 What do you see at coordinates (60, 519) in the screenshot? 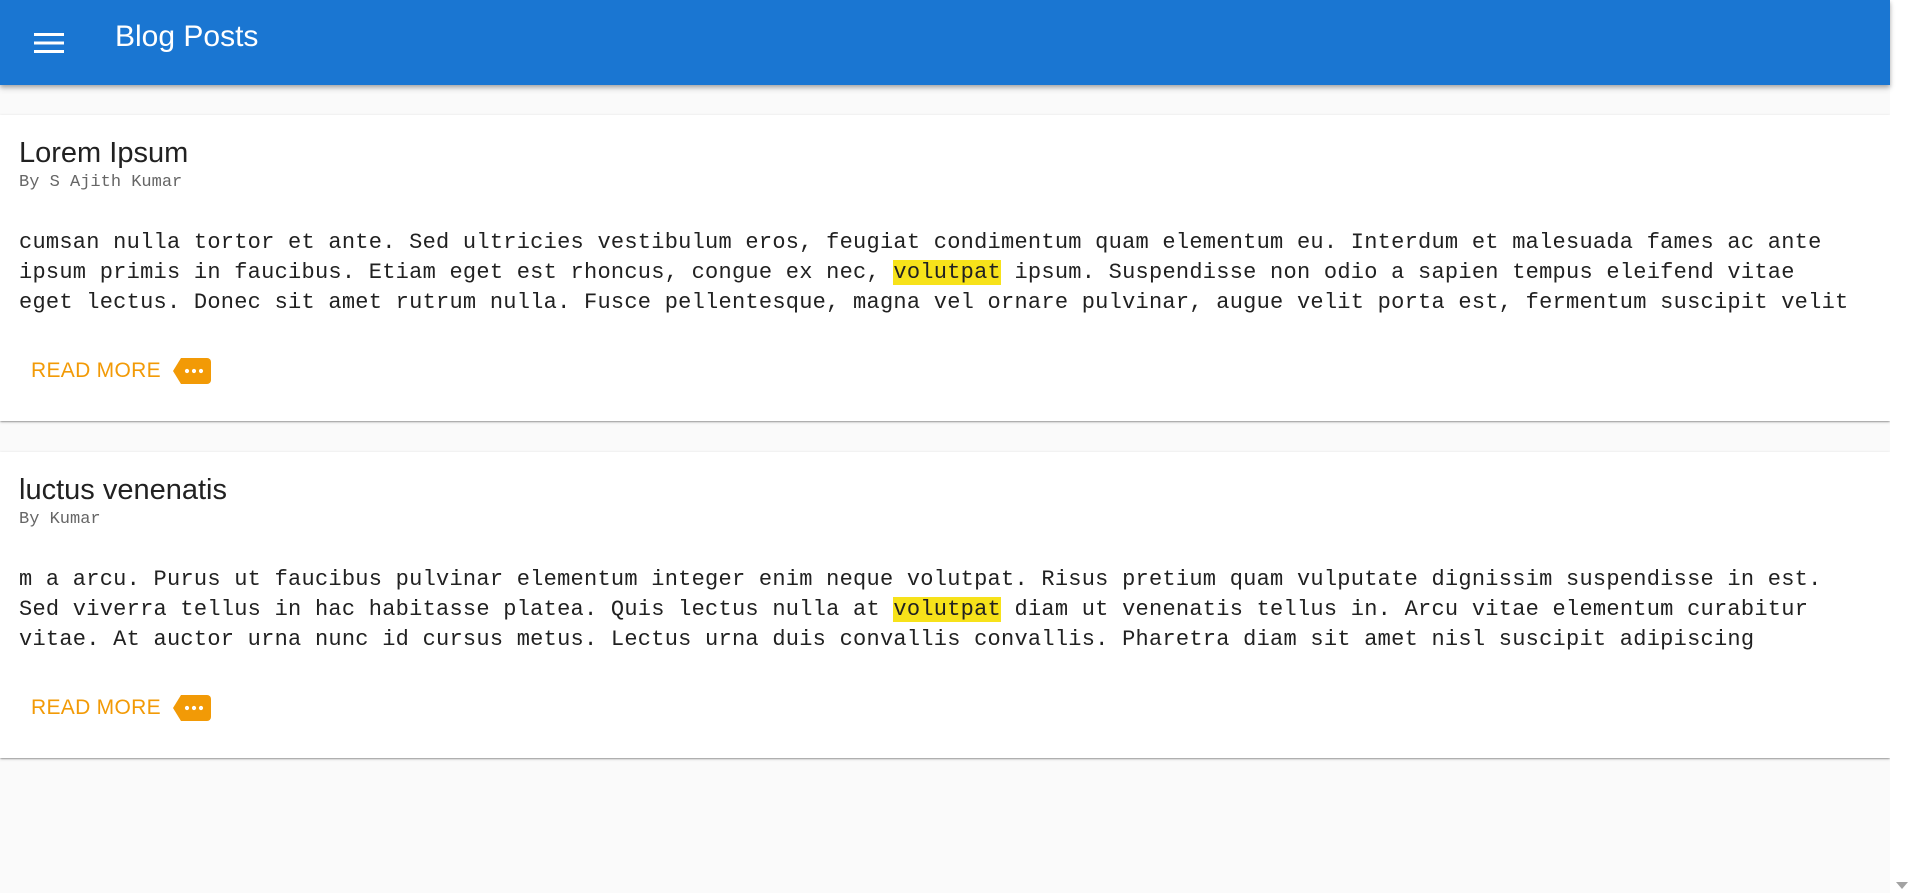
I see `post-author: By Kumar` at bounding box center [60, 519].